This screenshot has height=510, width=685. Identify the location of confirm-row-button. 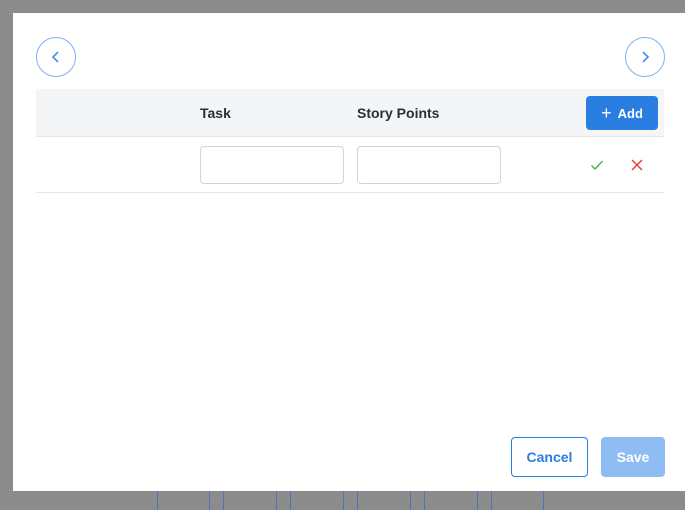
(597, 165).